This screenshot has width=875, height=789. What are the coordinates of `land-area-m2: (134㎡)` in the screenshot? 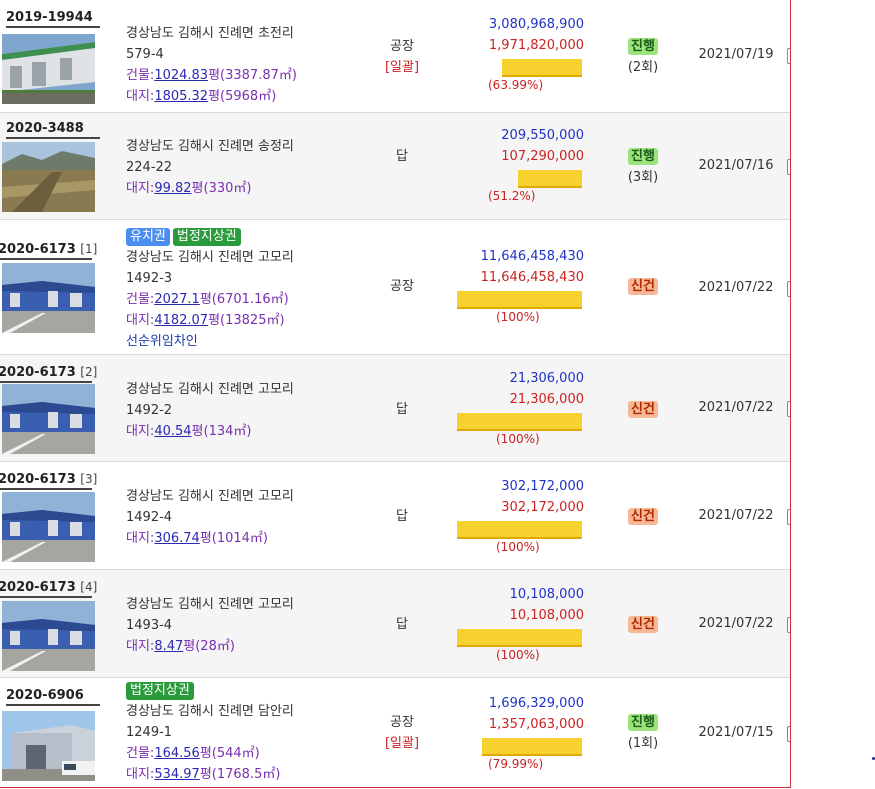 It's located at (227, 431).